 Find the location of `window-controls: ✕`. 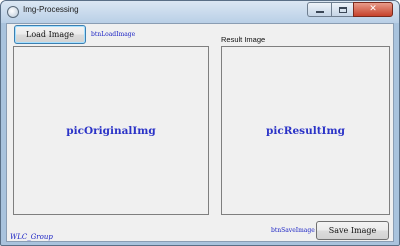

window-controls: ✕ is located at coordinates (350, 10).